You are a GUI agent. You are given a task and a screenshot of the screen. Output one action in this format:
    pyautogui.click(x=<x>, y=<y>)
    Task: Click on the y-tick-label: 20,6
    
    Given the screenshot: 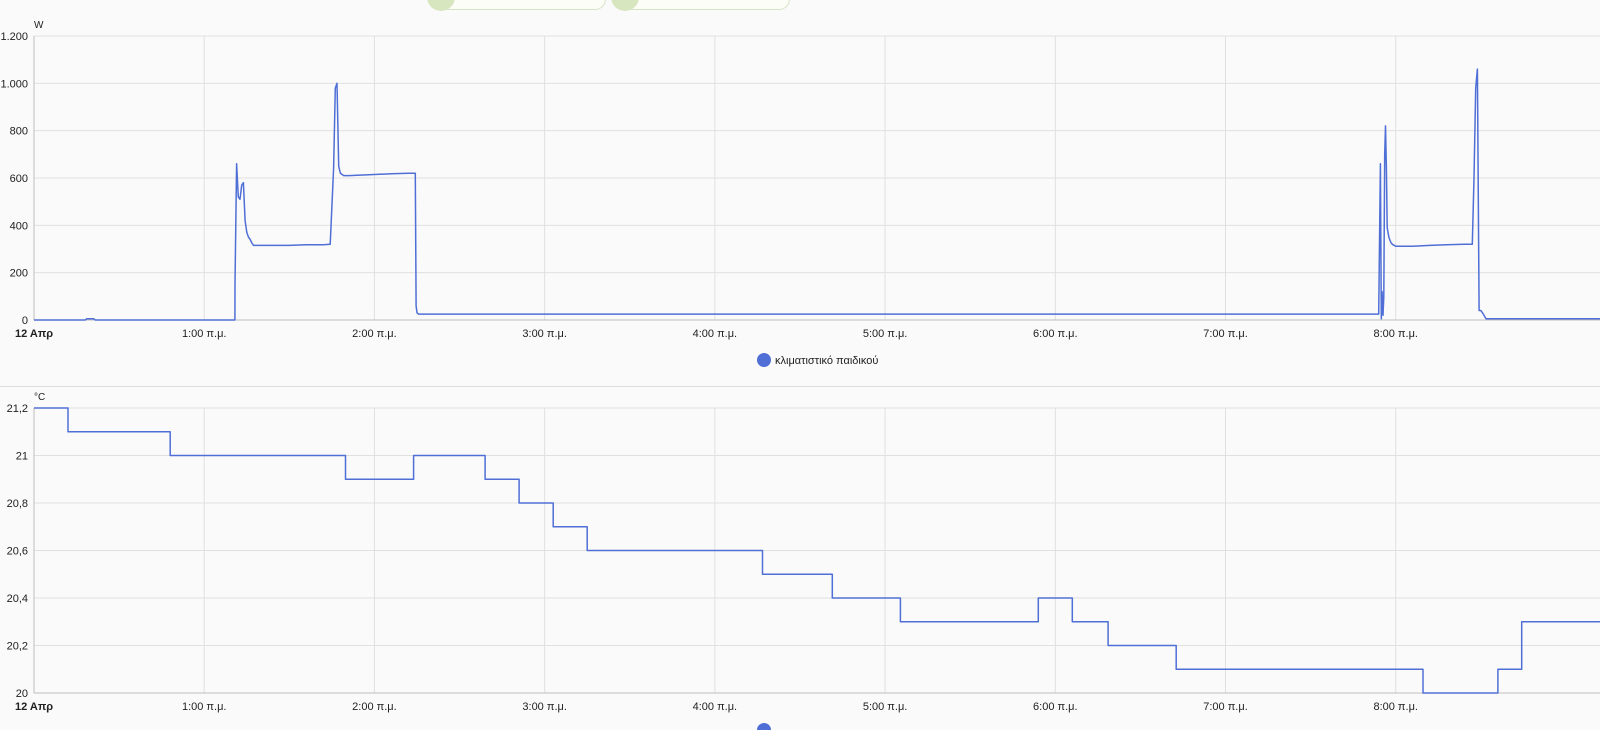 What is the action you would take?
    pyautogui.click(x=17, y=552)
    